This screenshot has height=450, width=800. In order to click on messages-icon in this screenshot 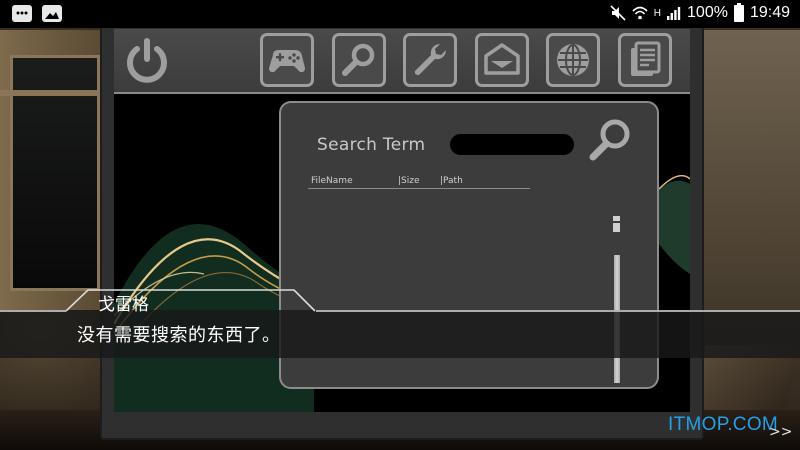, I will do `click(22, 13)`.